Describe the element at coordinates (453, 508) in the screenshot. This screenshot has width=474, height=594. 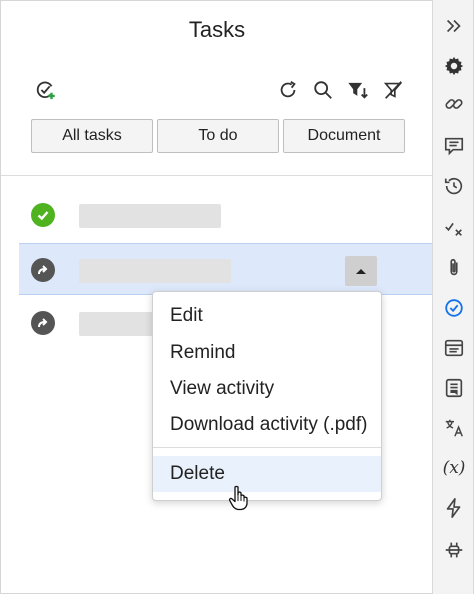
I see `lightning-icon` at that location.